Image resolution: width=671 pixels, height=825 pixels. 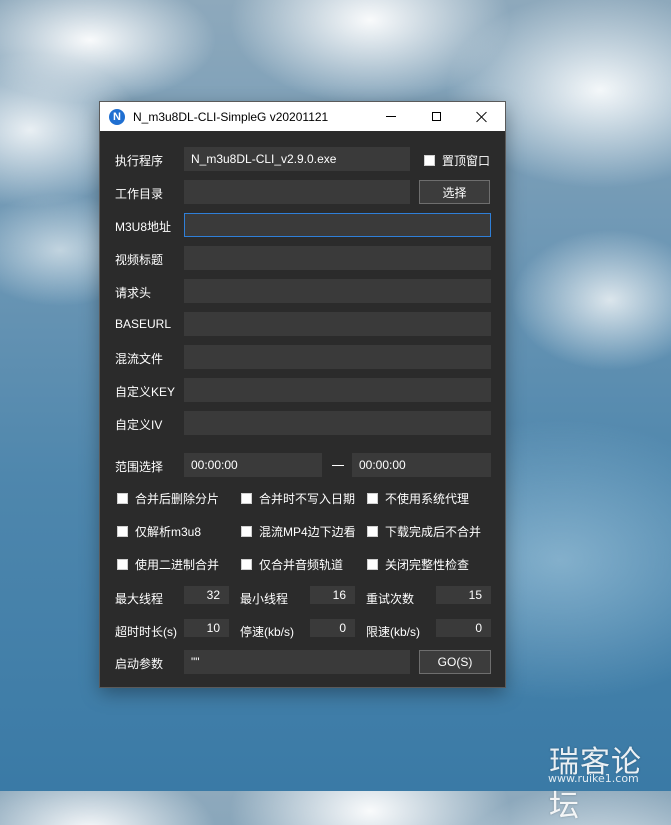 I want to click on maximize-button, so click(x=436, y=116).